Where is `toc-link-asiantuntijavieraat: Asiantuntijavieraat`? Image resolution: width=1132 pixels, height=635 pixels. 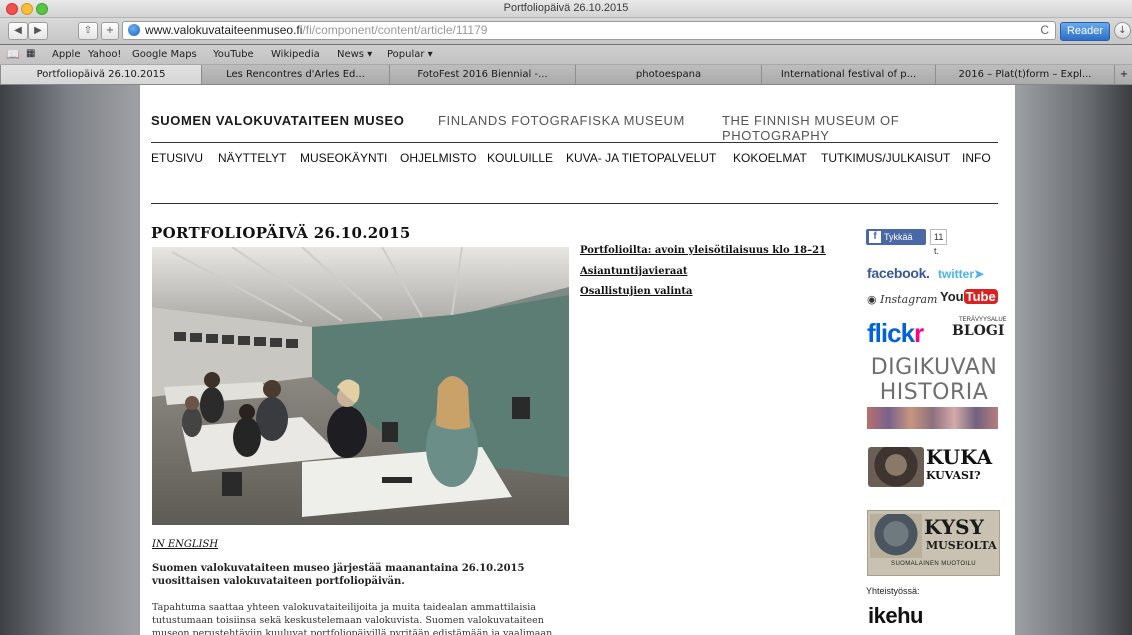 toc-link-asiantuntijavieraat: Asiantuntijavieraat is located at coordinates (633, 271).